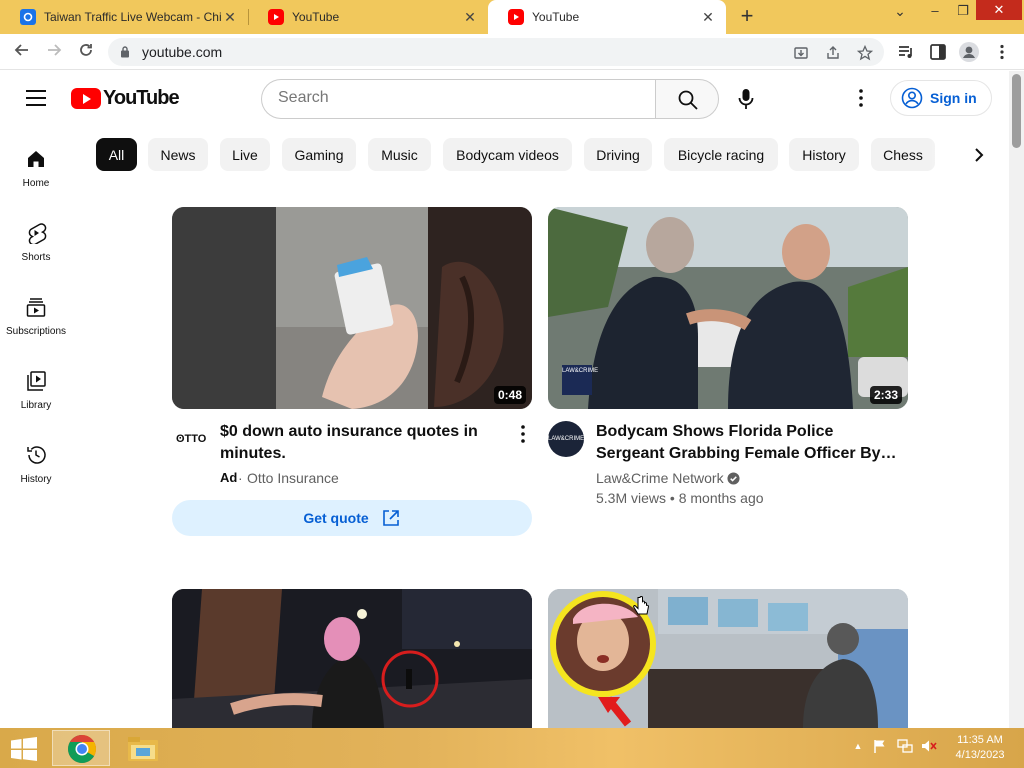 The height and width of the screenshot is (768, 1024). I want to click on sidebar-label: Home, so click(36, 183).